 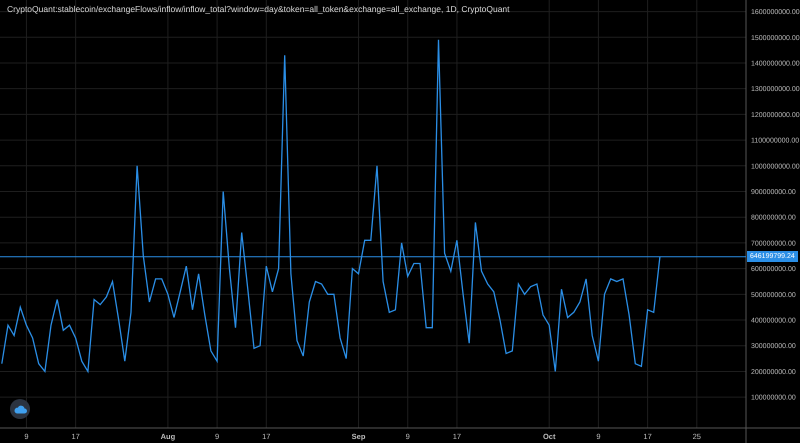 I want to click on cloud-icon, so click(x=20, y=409).